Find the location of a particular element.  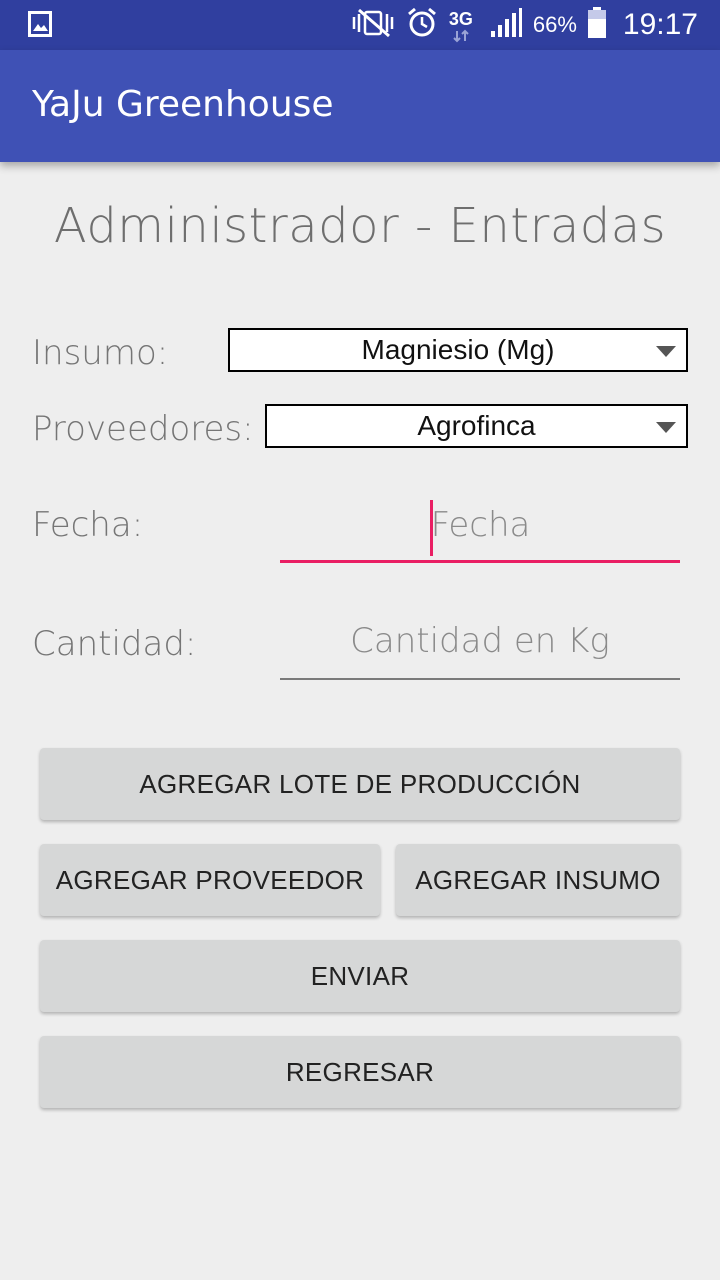

signal-icon is located at coordinates (506, 25).